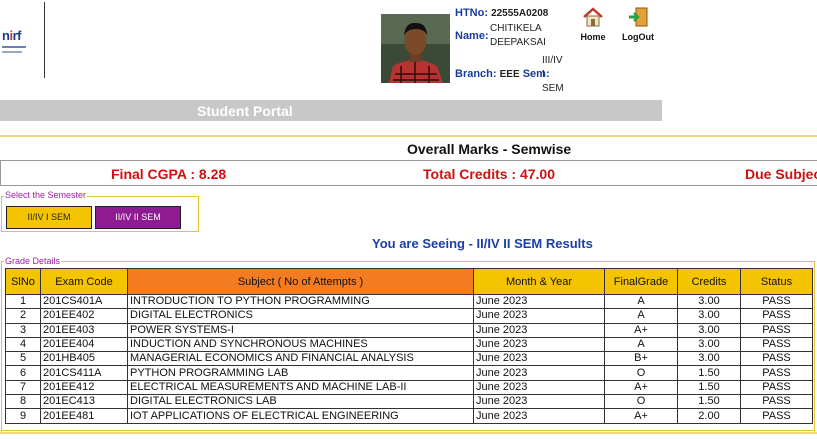 The image size is (817, 440). What do you see at coordinates (300, 316) in the screenshot?
I see `subject-cell: DIGITAL ELECTRONICS` at bounding box center [300, 316].